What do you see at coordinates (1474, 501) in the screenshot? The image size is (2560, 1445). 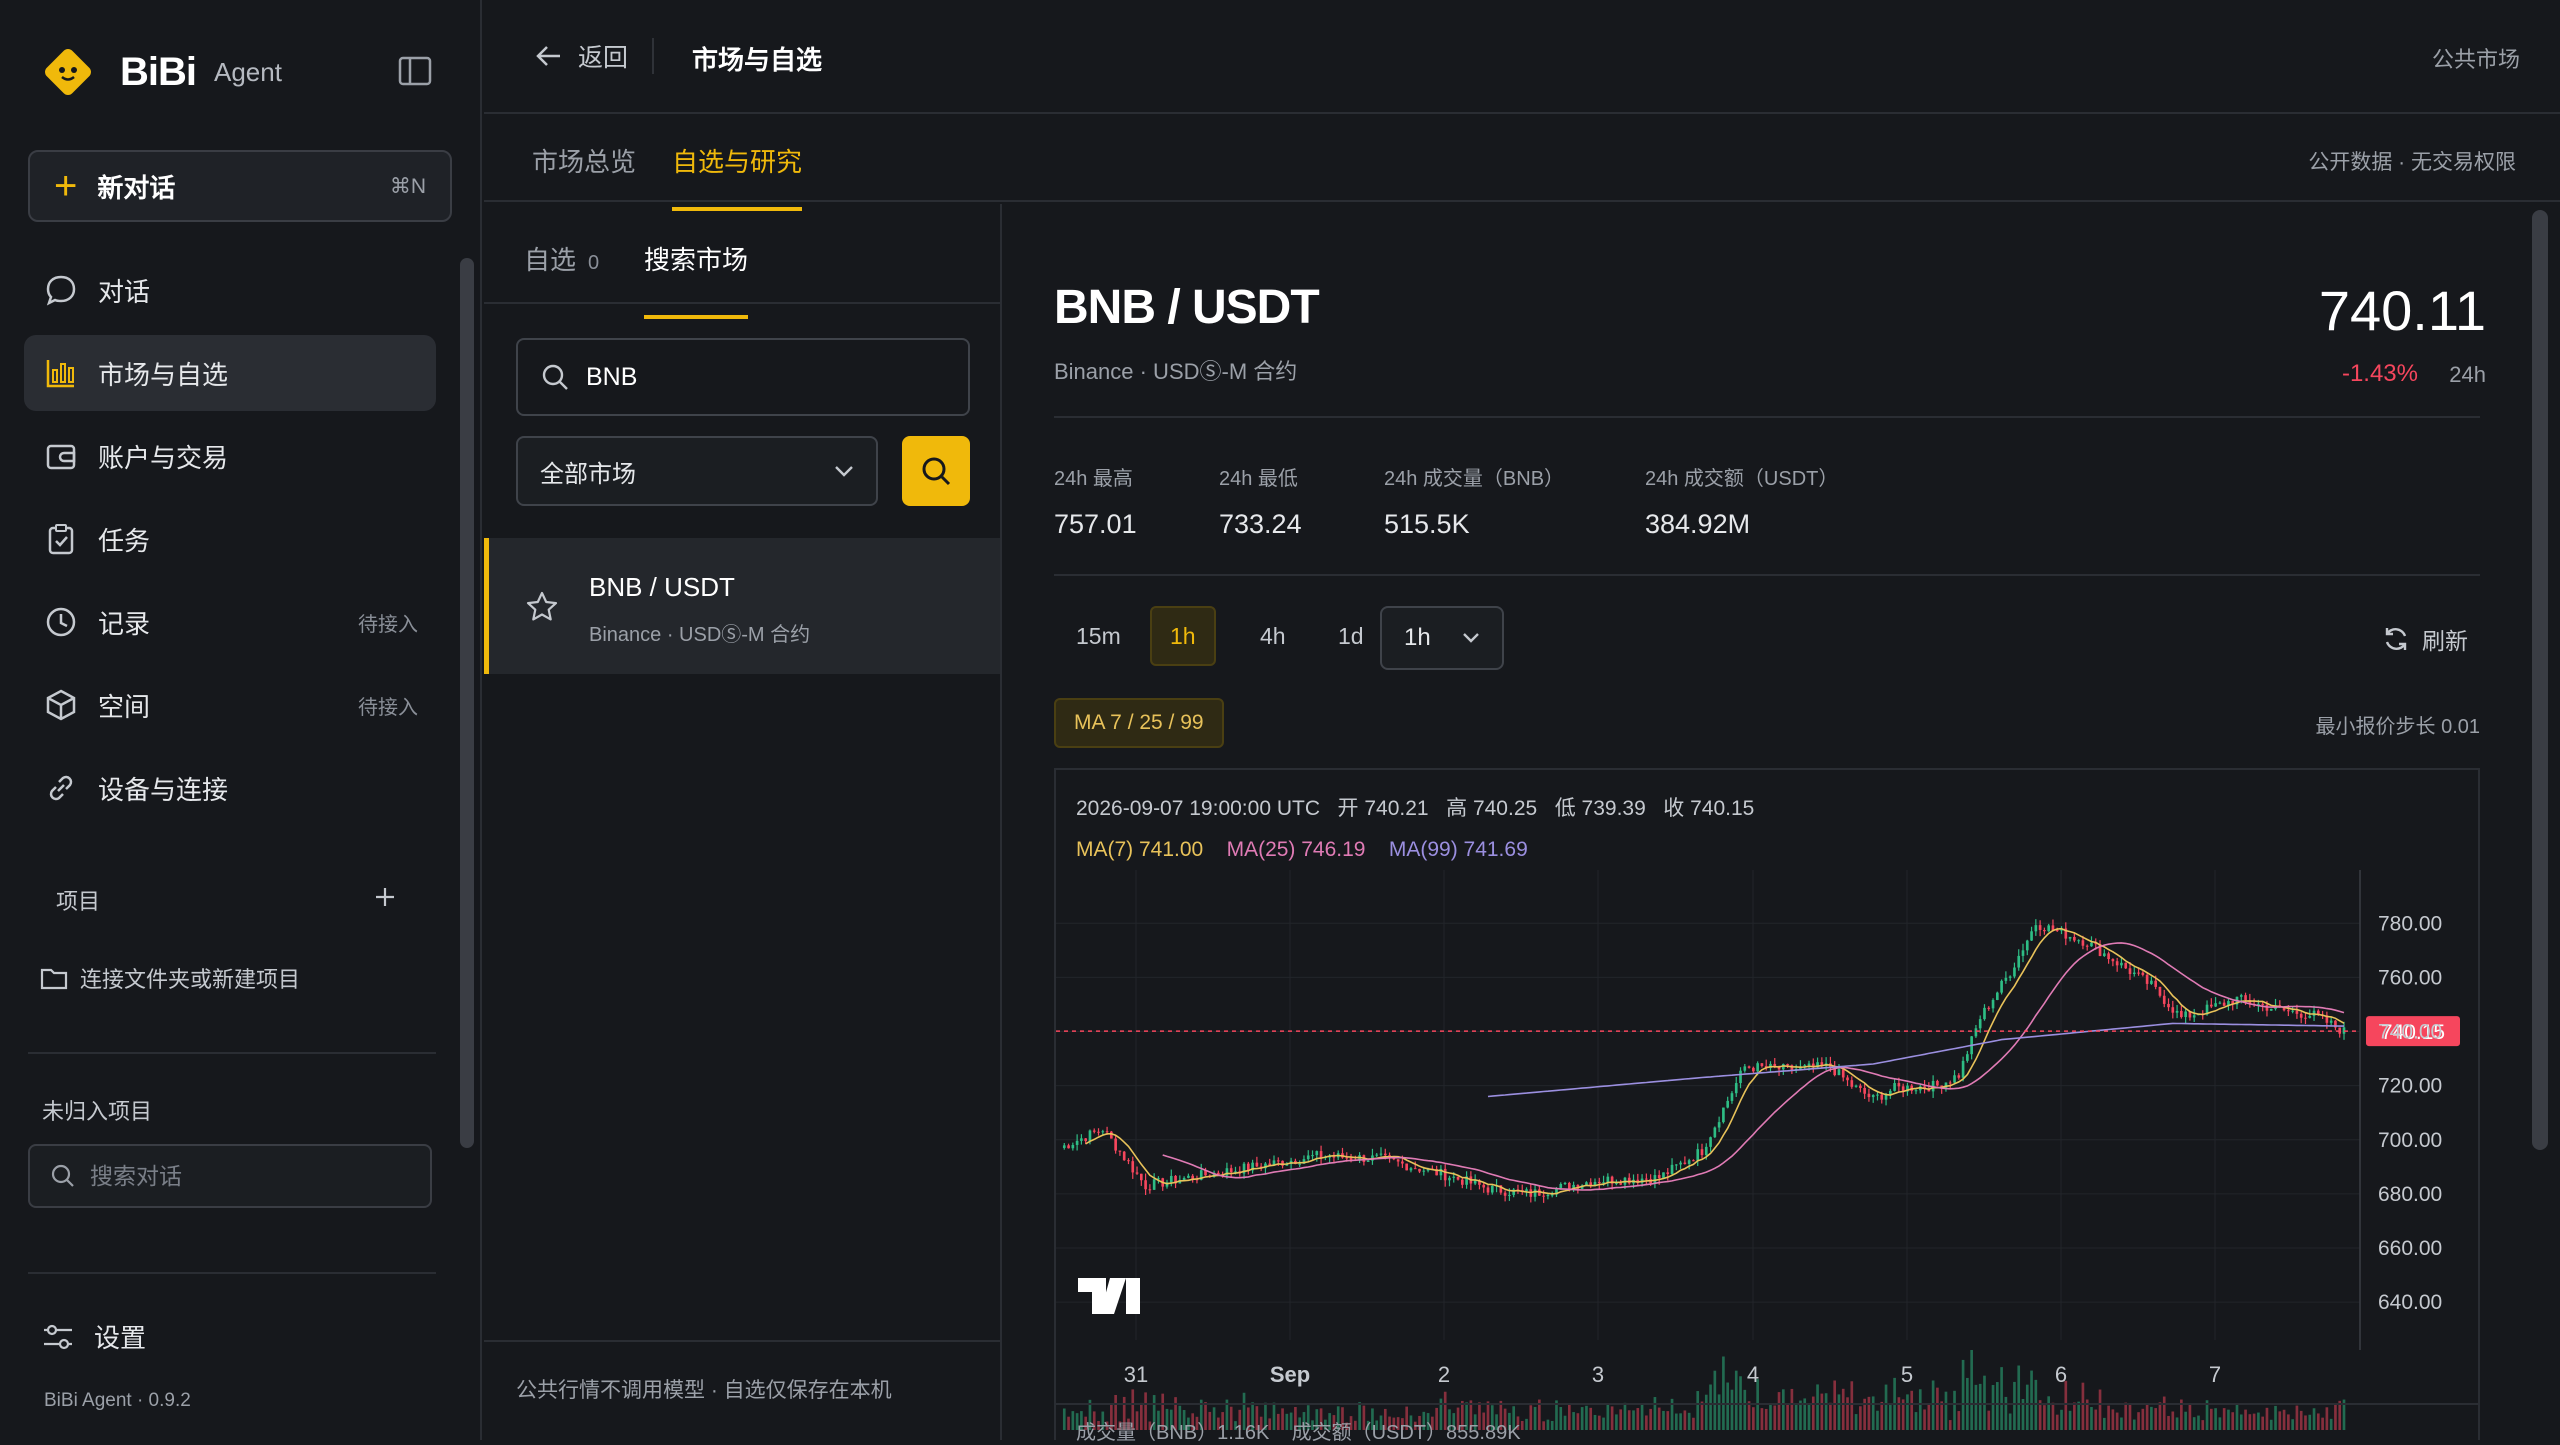 I see `stat-24h-volume: 24h 成交量（BNB） 515.5K` at bounding box center [1474, 501].